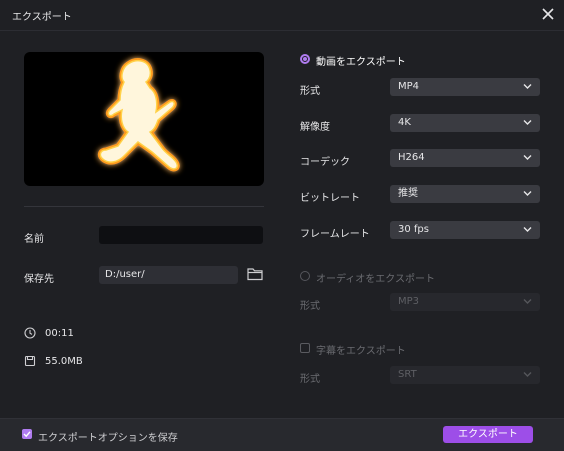 The width and height of the screenshot is (564, 451). I want to click on bitrate-label: ビットレート, so click(330, 198).